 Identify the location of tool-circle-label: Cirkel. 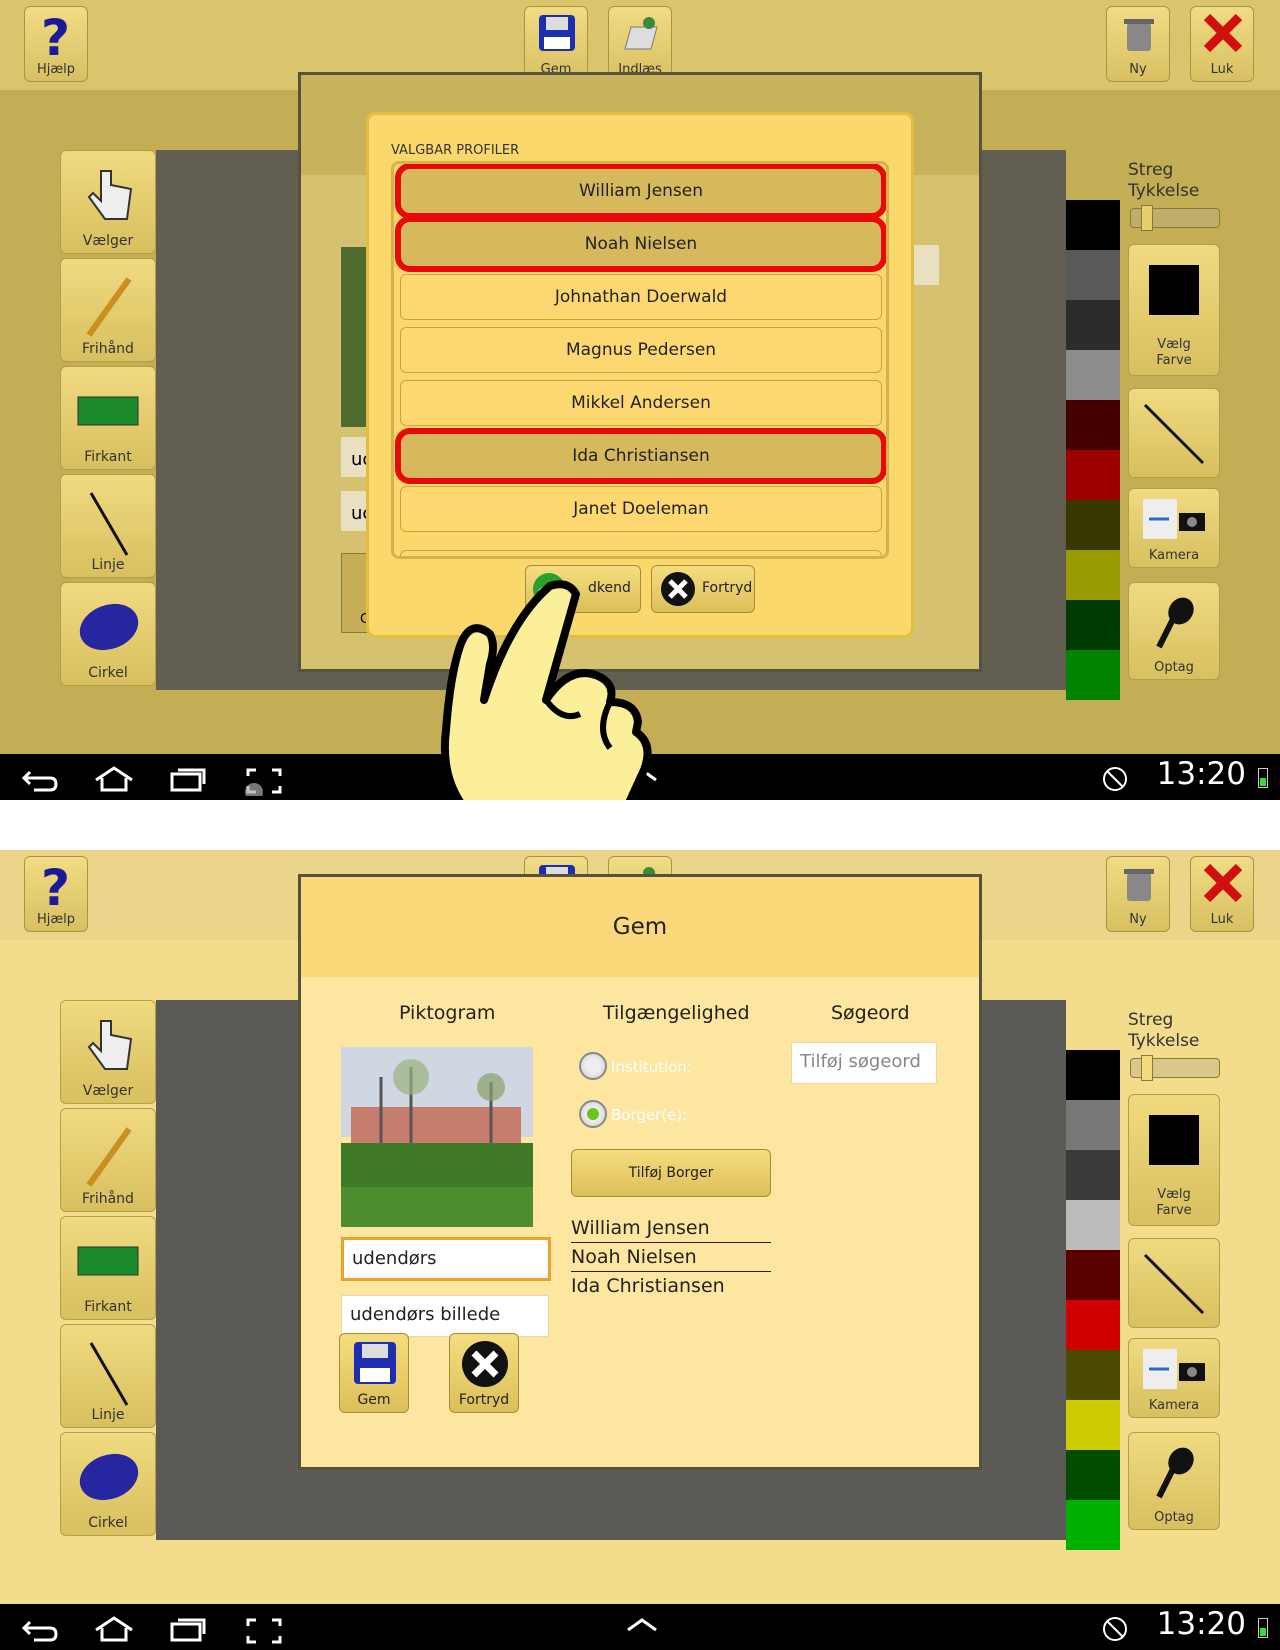
(108, 1523).